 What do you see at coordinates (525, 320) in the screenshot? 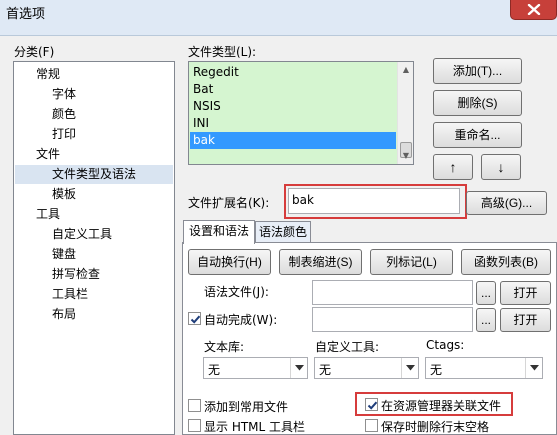
I see `auto-complete-open-button: 打开` at bounding box center [525, 320].